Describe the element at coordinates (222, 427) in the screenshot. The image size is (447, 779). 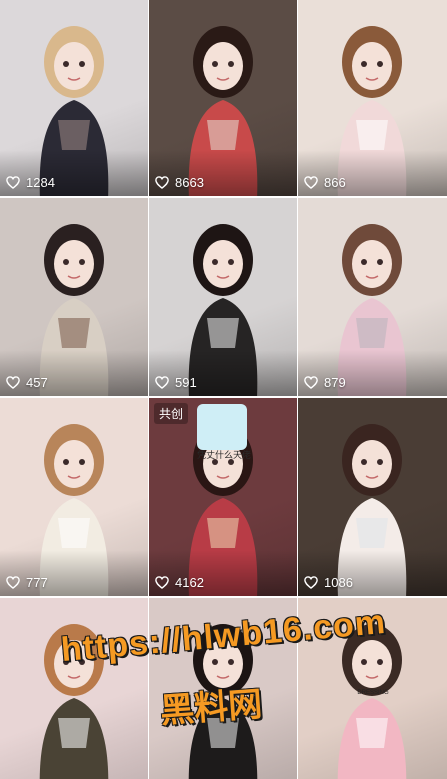
I see `sticker-image` at that location.